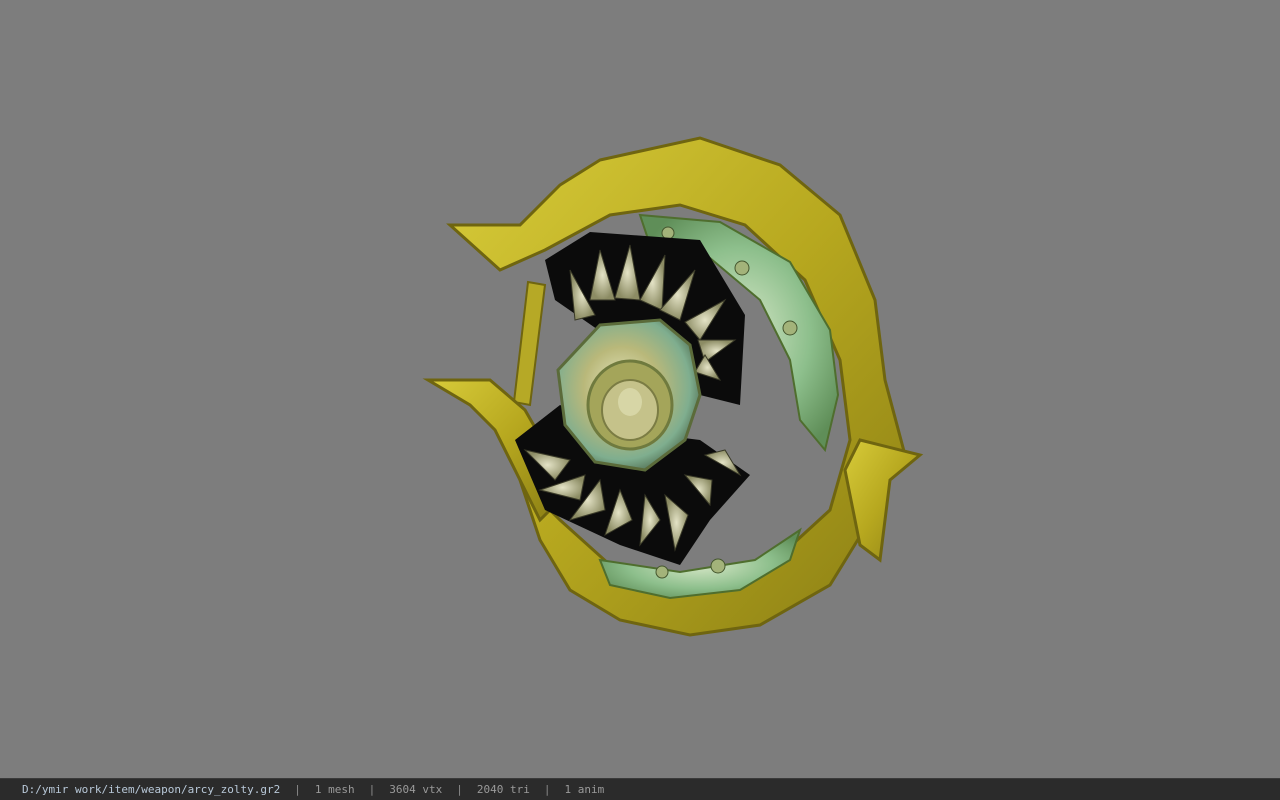  I want to click on mesh-count: 1 mesh, so click(334, 789).